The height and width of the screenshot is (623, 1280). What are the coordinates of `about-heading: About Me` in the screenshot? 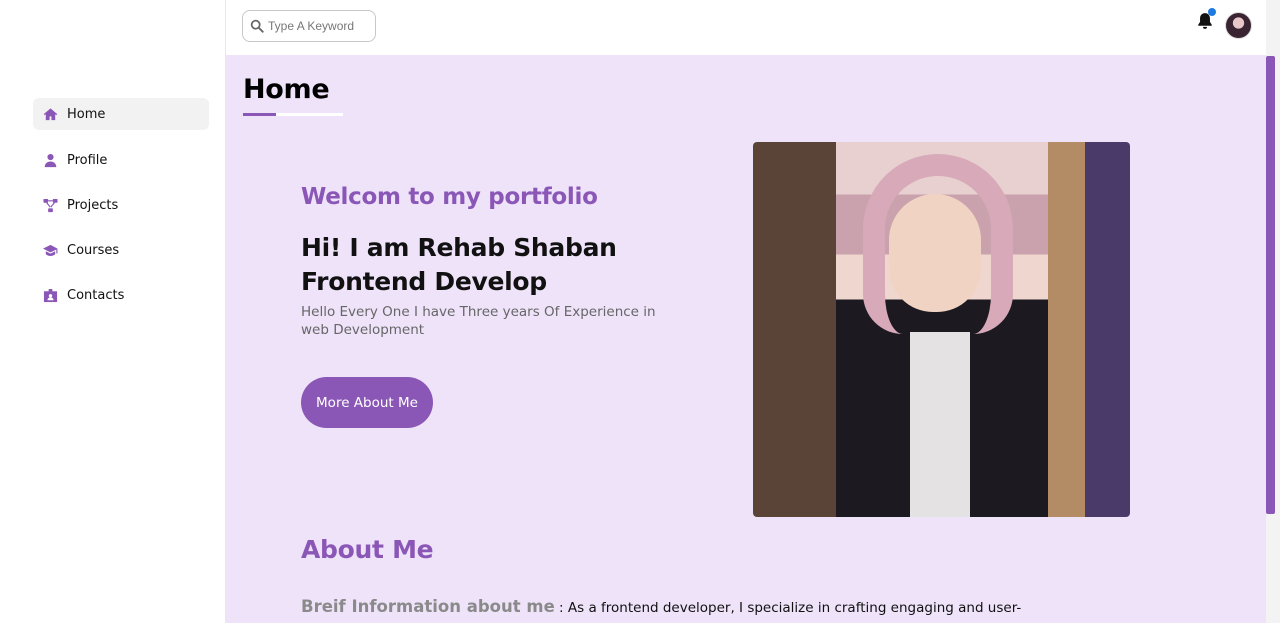 It's located at (367, 549).